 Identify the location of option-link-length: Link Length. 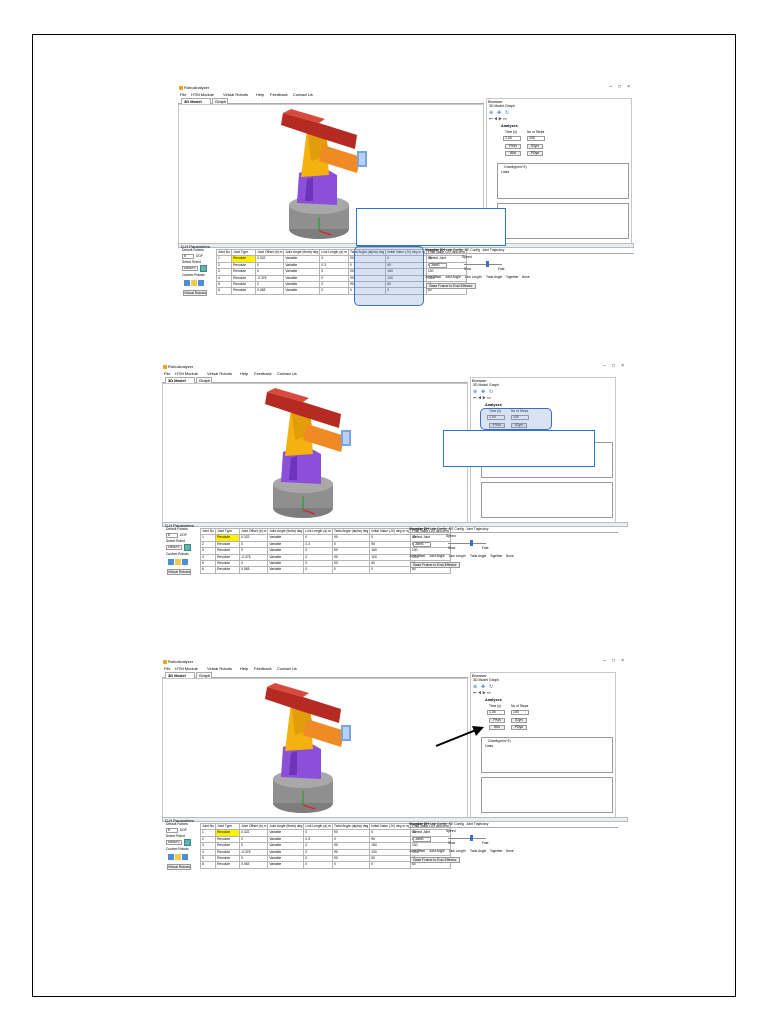
(457, 556).